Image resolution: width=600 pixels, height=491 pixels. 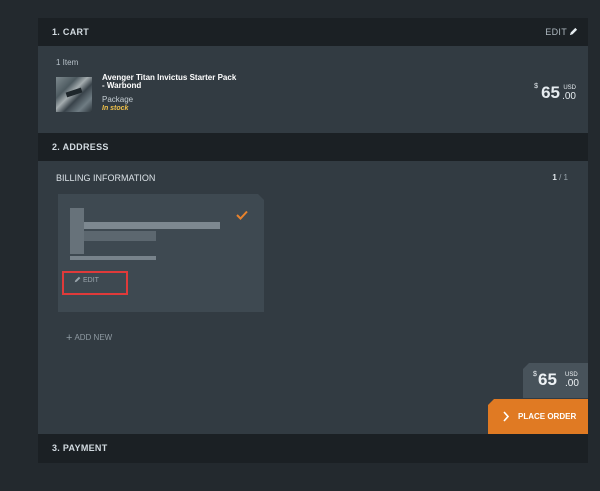 What do you see at coordinates (80, 147) in the screenshot?
I see `address-section-title: 2. ADDRESS` at bounding box center [80, 147].